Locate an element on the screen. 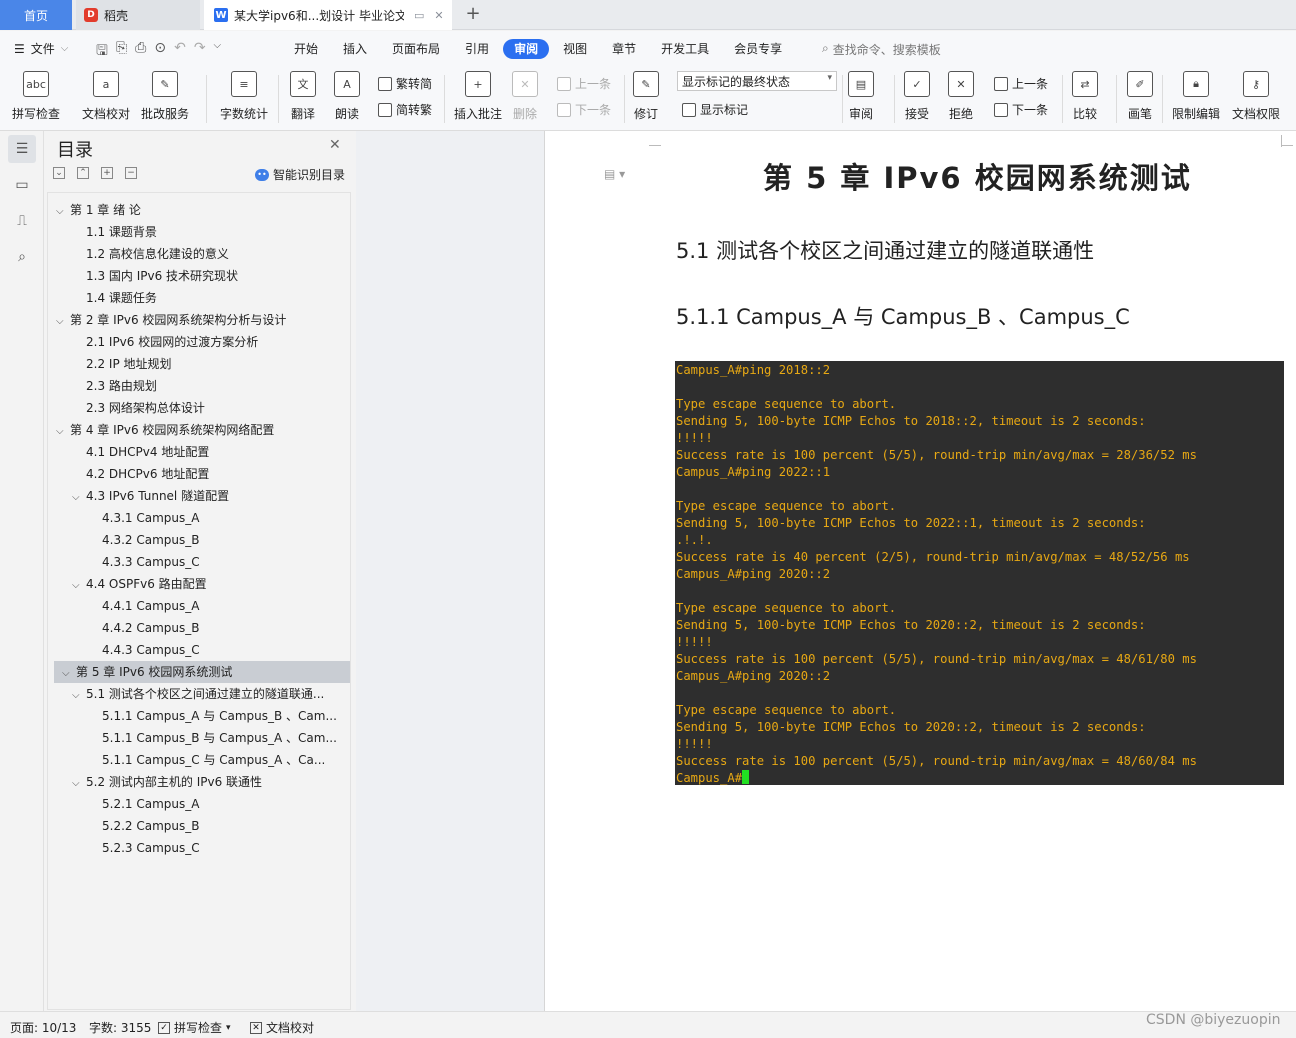 The width and height of the screenshot is (1296, 1038). toc-item: 5.2.2 Campus_B is located at coordinates (199, 826).